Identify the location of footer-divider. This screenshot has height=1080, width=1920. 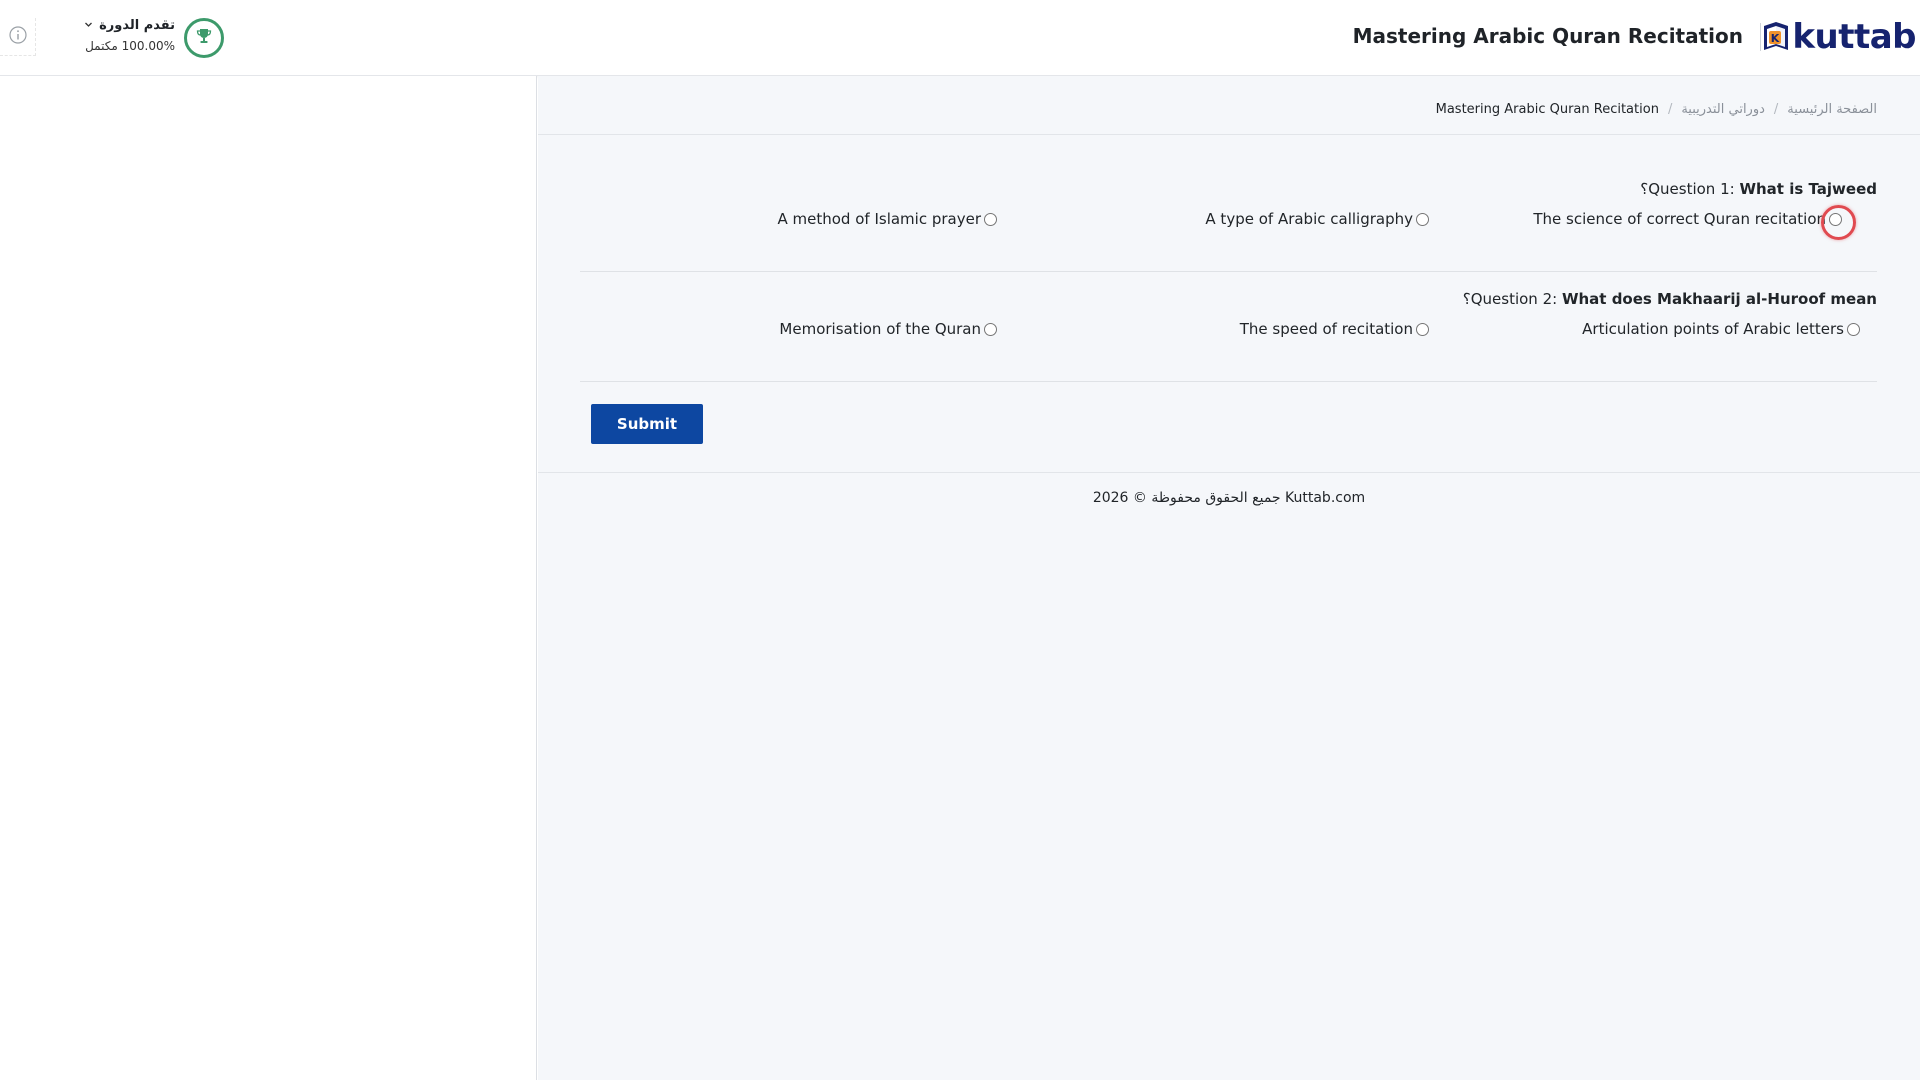
(1229, 472).